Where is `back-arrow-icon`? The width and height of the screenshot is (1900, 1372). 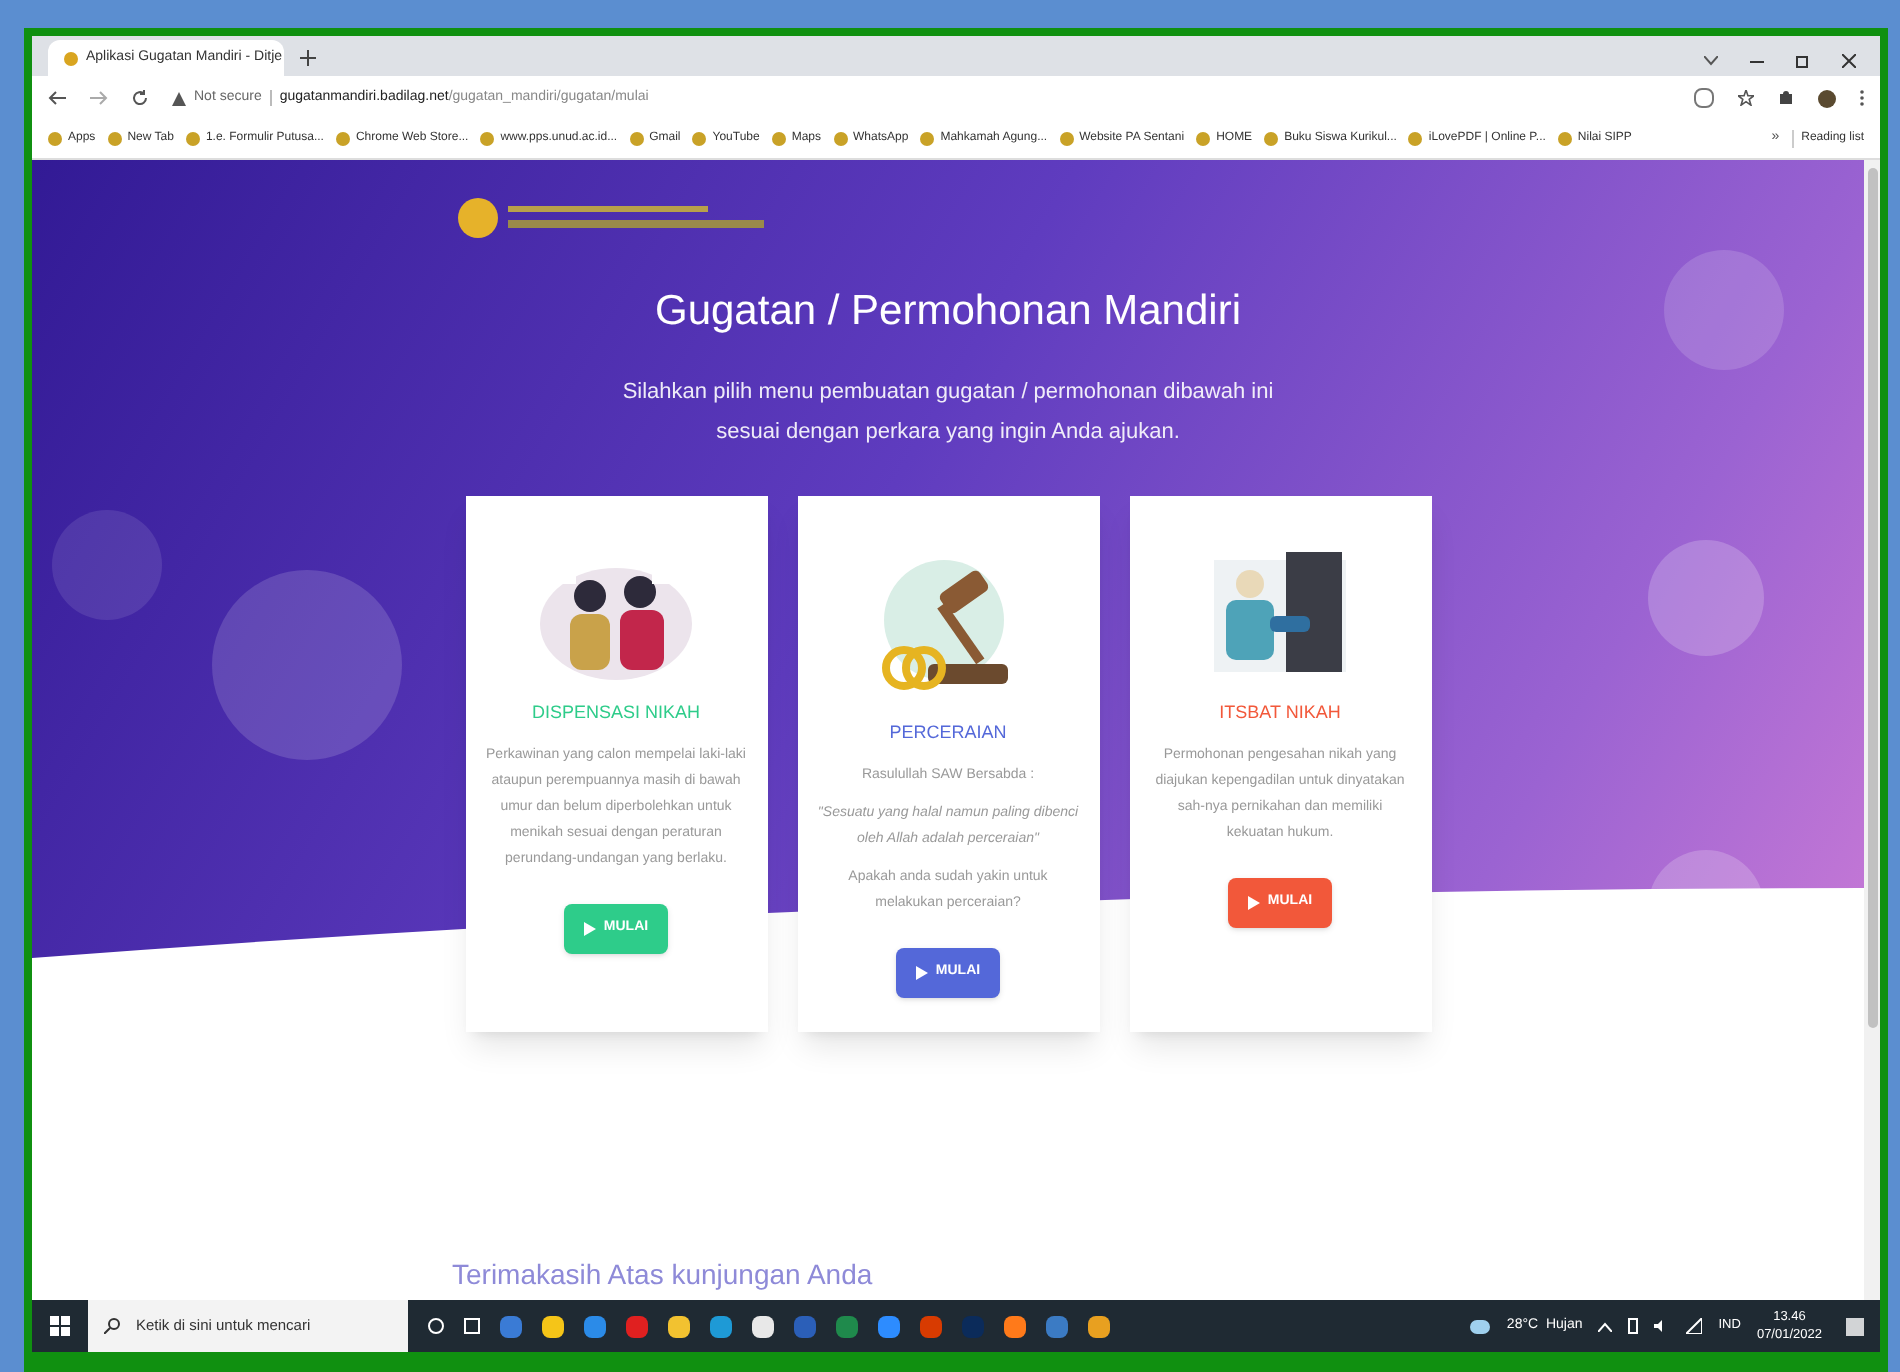
back-arrow-icon is located at coordinates (57, 98).